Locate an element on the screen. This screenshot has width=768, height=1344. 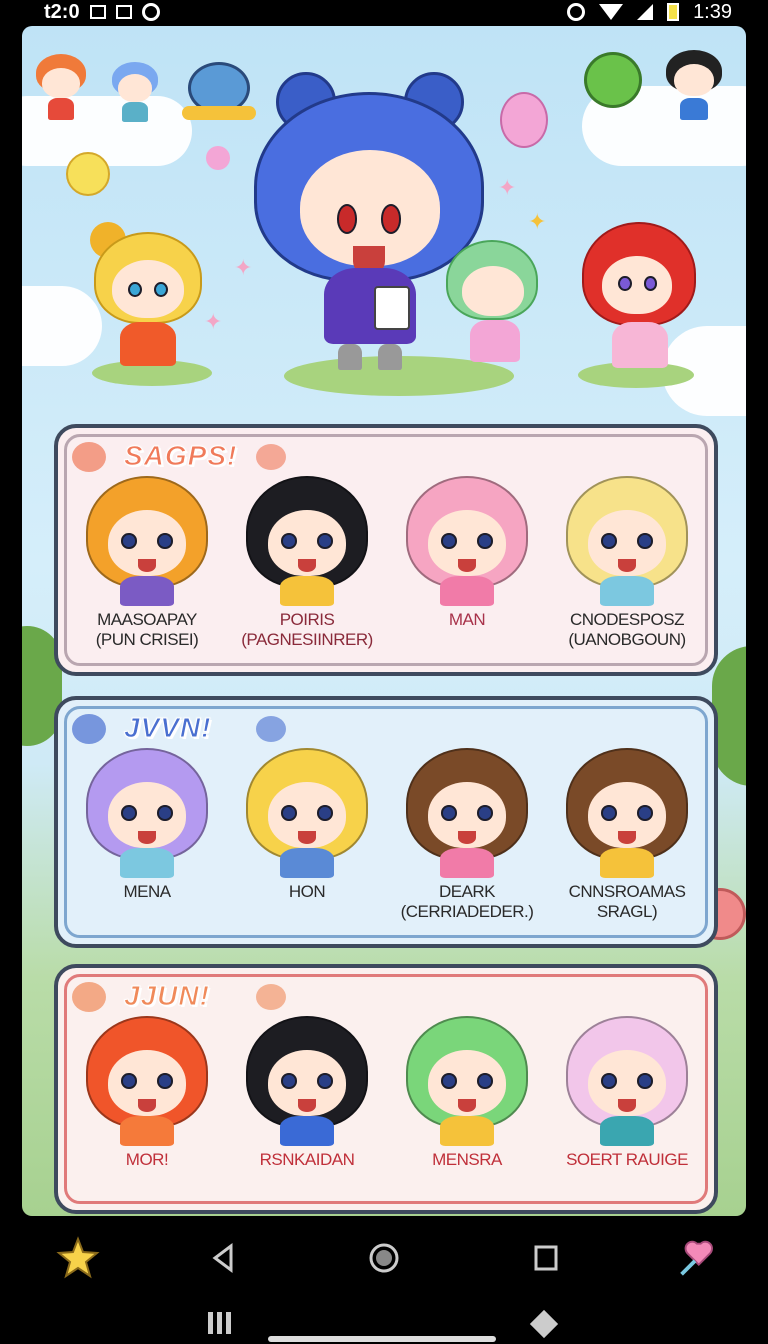
yellow-bear-sticker is located at coordinates (88, 174).